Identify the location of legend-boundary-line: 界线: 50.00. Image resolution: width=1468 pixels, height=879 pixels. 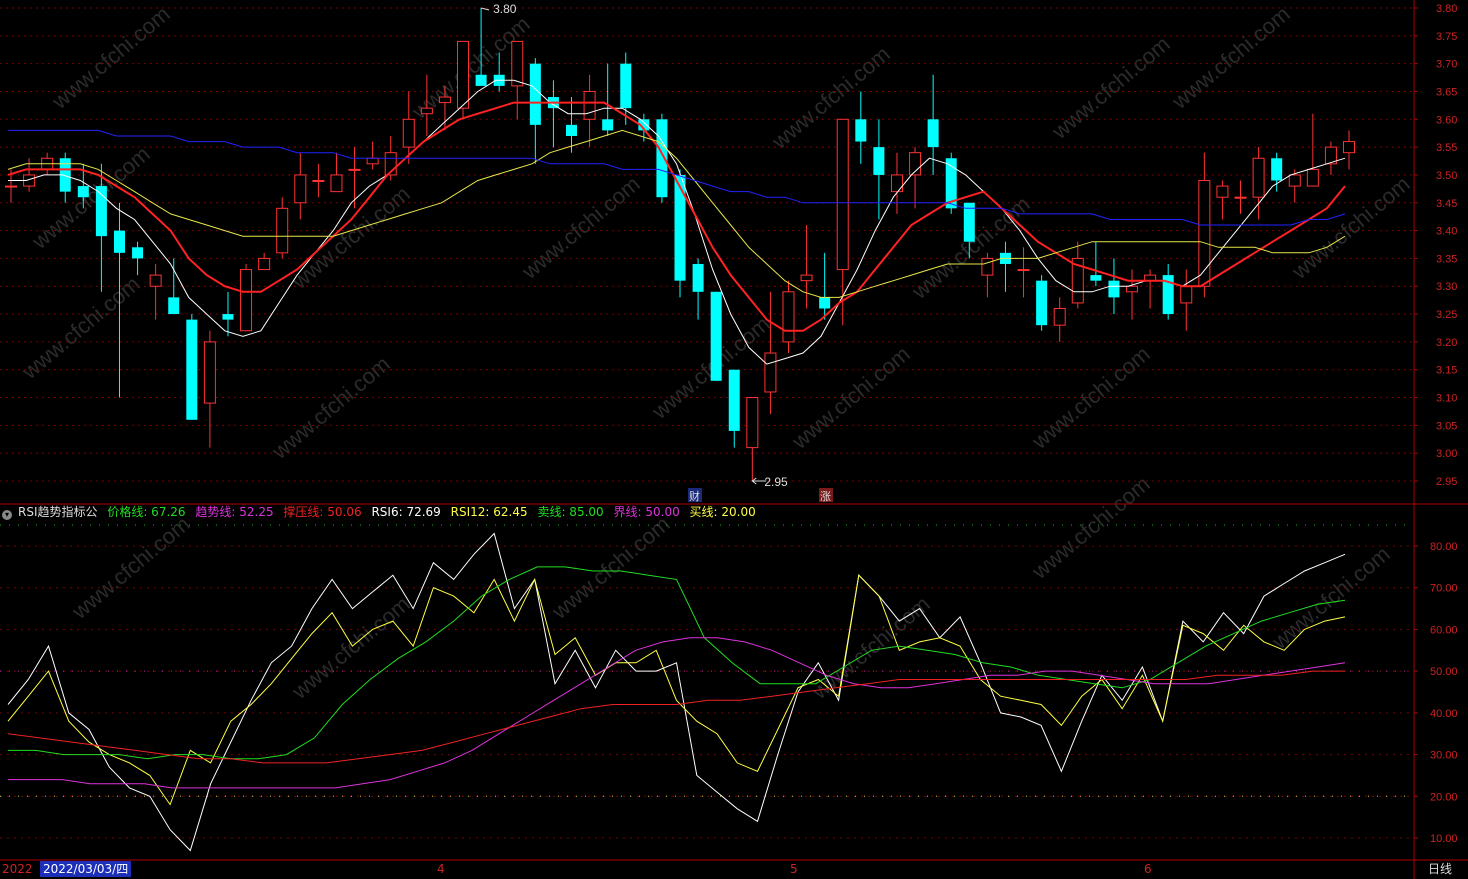
(646, 512).